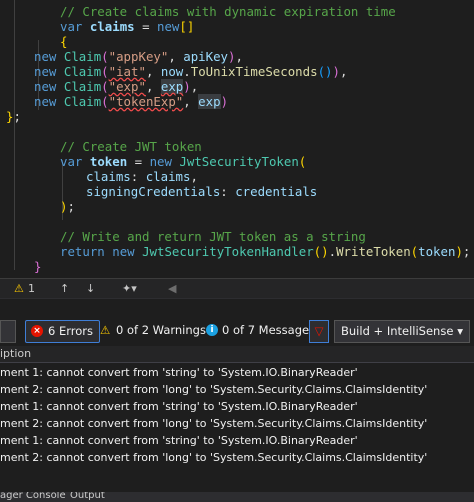 The height and width of the screenshot is (502, 474). What do you see at coordinates (237, 307) in the screenshot?
I see `panel-divider` at bounding box center [237, 307].